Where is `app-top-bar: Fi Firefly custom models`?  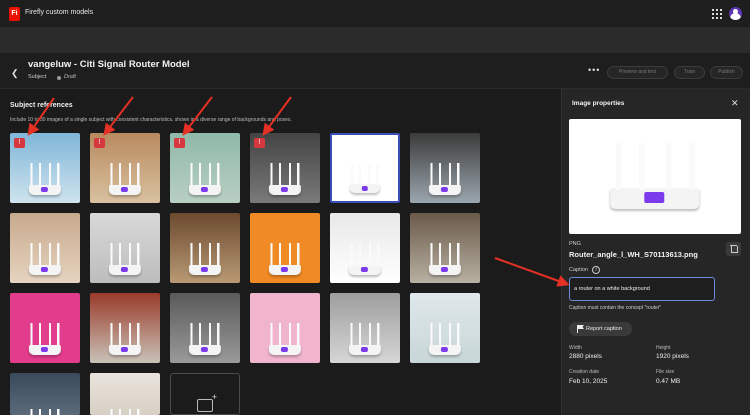 app-top-bar: Fi Firefly custom models is located at coordinates (375, 14).